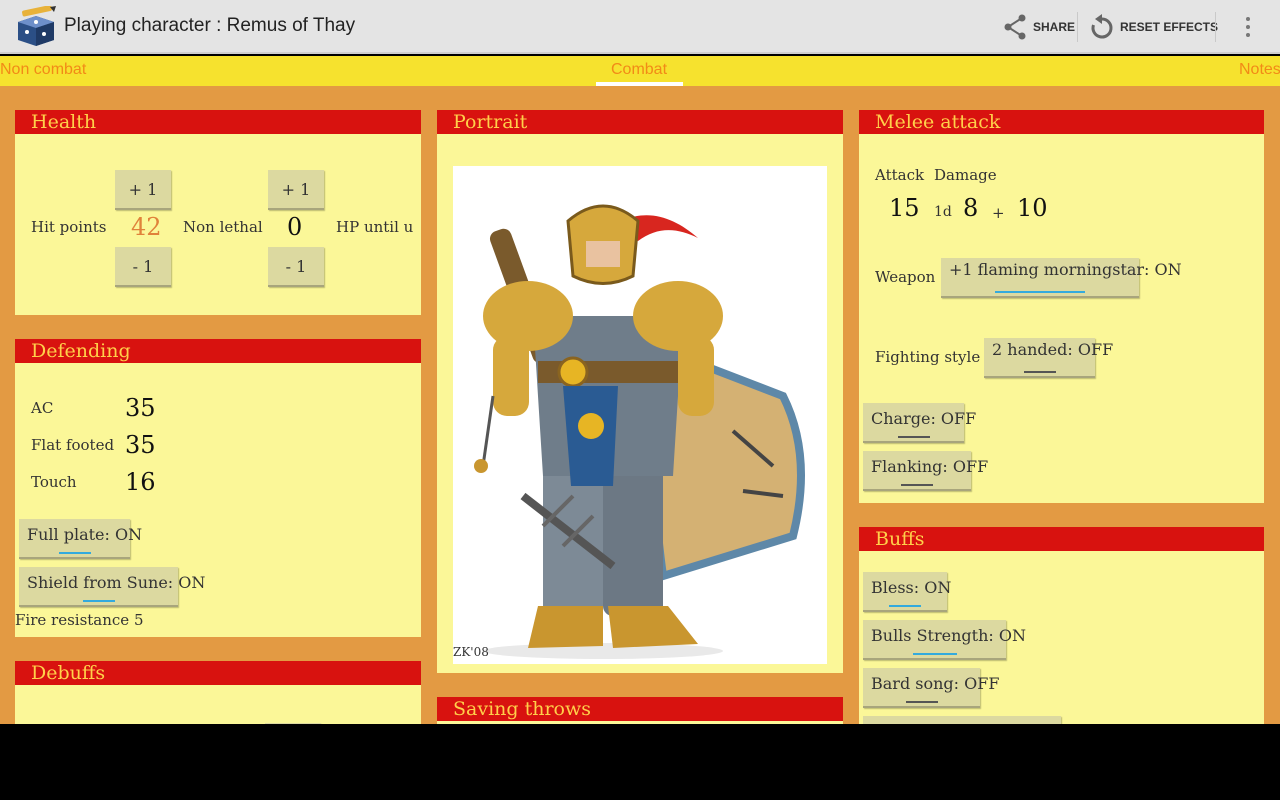  I want to click on flat-footed-label: Flat footed, so click(73, 445).